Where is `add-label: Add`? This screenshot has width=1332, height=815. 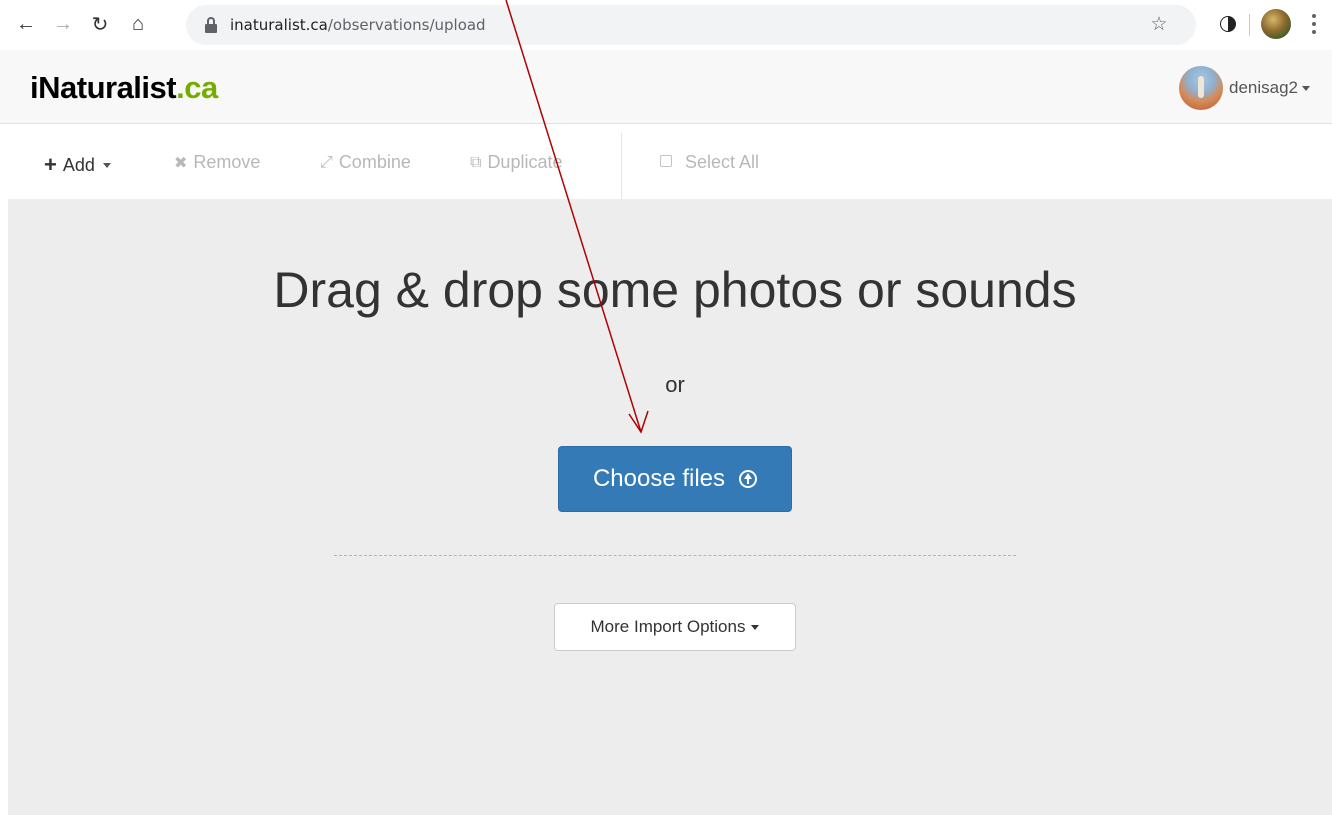
add-label: Add is located at coordinates (78, 164).